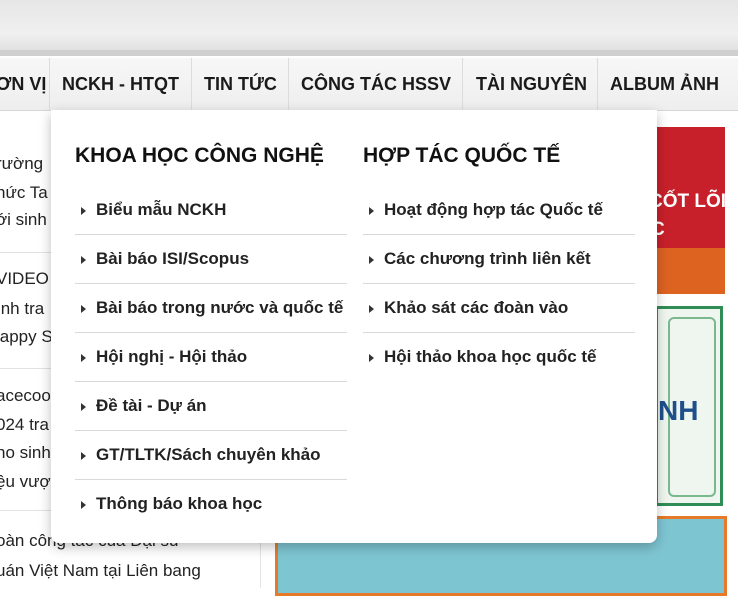  Describe the element at coordinates (24, 425) in the screenshot. I see `news-text: 024 tra` at that location.